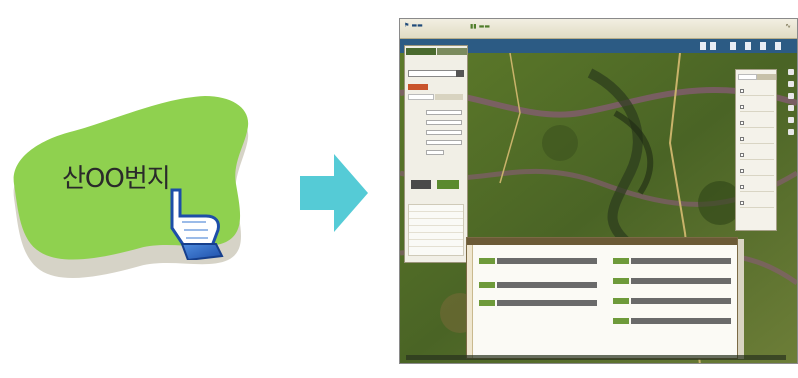 Image resolution: width=798 pixels, height=378 pixels. Describe the element at coordinates (791, 108) in the screenshot. I see `print-icon` at that location.